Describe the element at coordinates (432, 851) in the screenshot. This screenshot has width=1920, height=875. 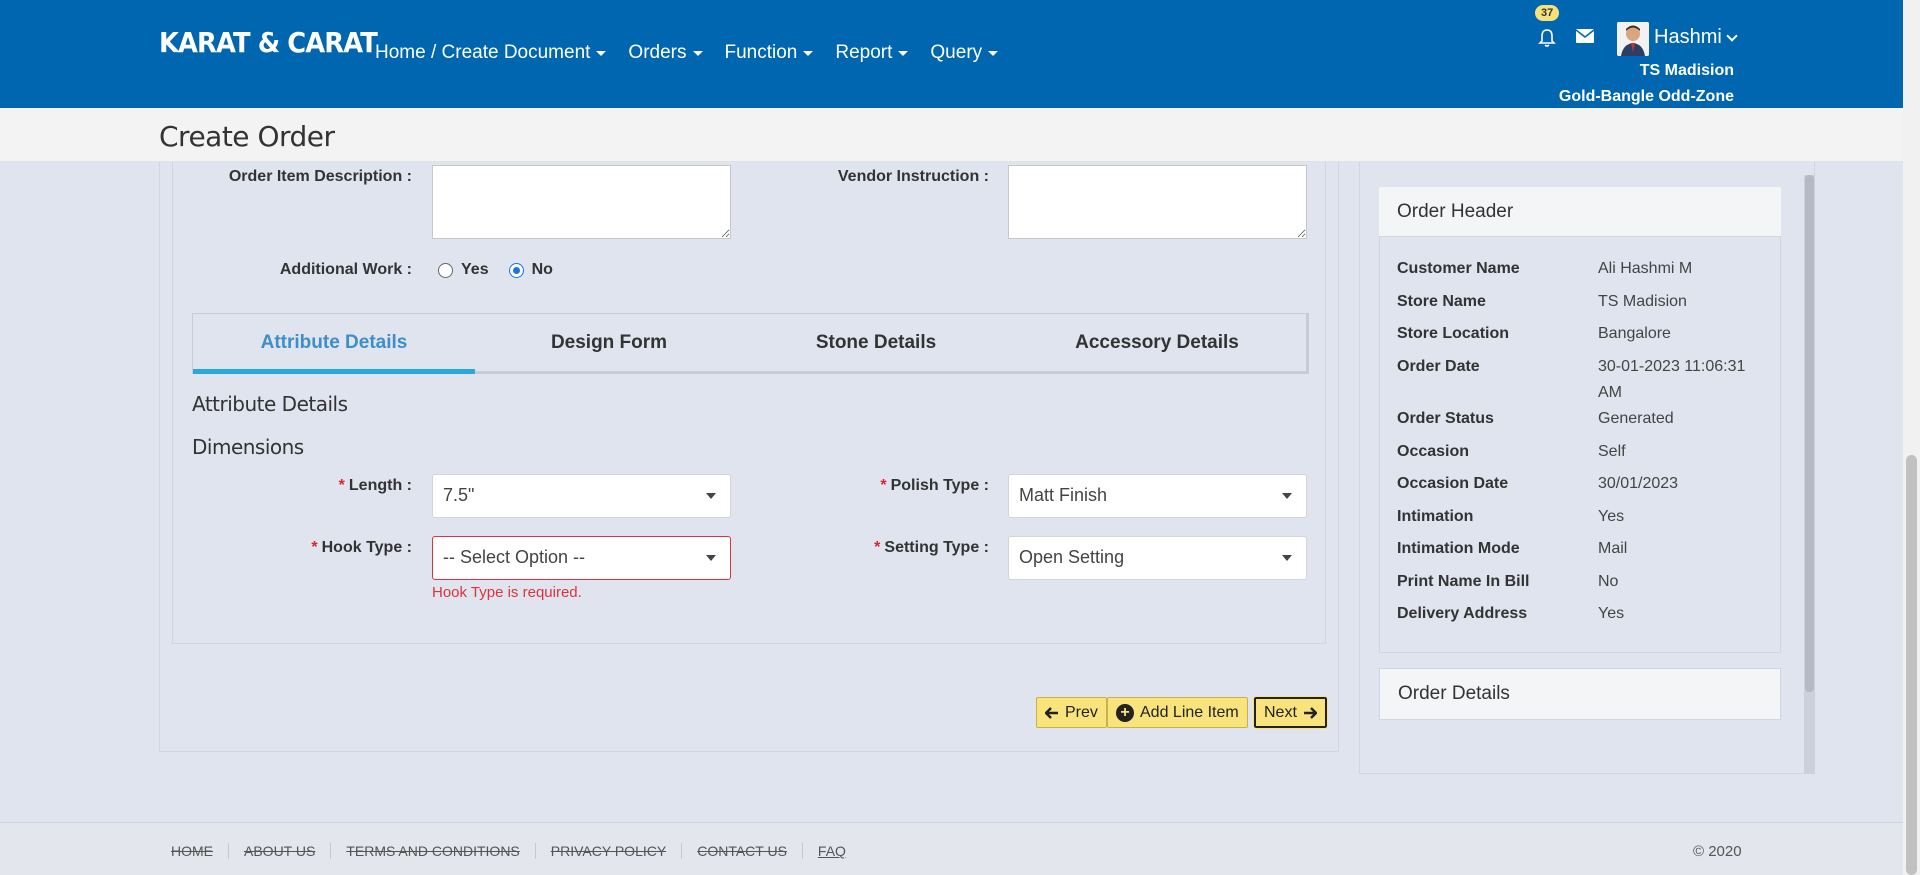
I see `footer-link-terms: TERMS AND CONDITIONS` at that location.